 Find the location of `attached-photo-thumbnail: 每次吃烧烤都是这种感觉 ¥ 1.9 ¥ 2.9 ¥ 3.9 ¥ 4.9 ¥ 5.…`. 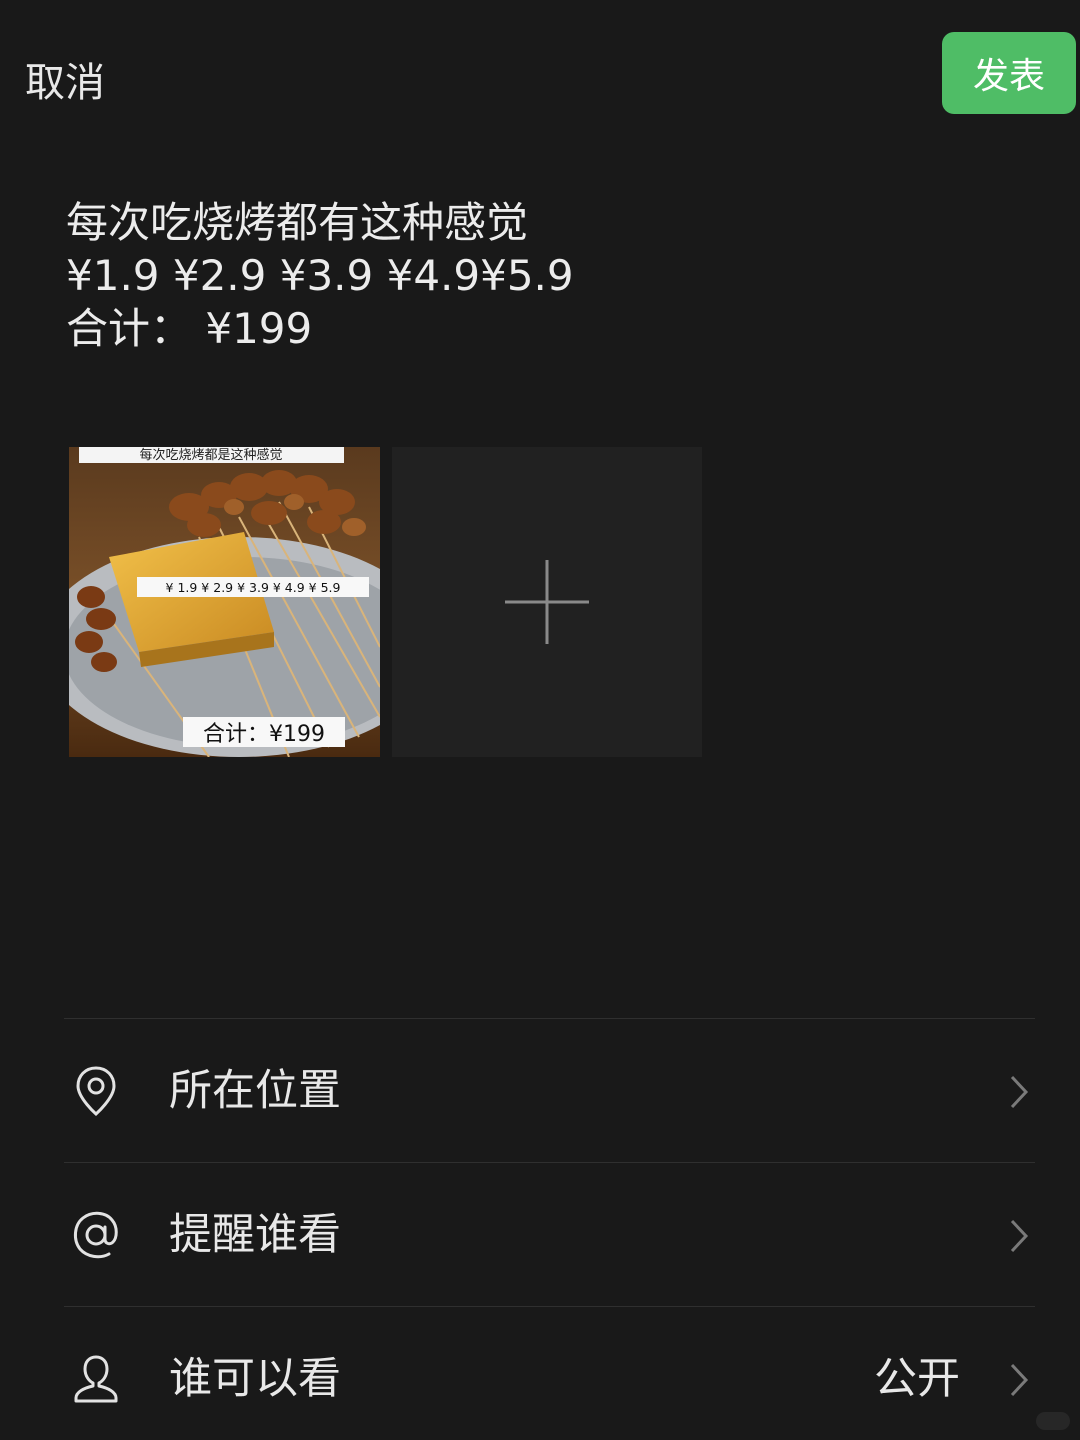

attached-photo-thumbnail: 每次吃烧烤都是这种感觉 ¥ 1.9 ¥ 2.9 ¥ 3.9 ¥ 4.9 ¥ 5.… is located at coordinates (224, 602).